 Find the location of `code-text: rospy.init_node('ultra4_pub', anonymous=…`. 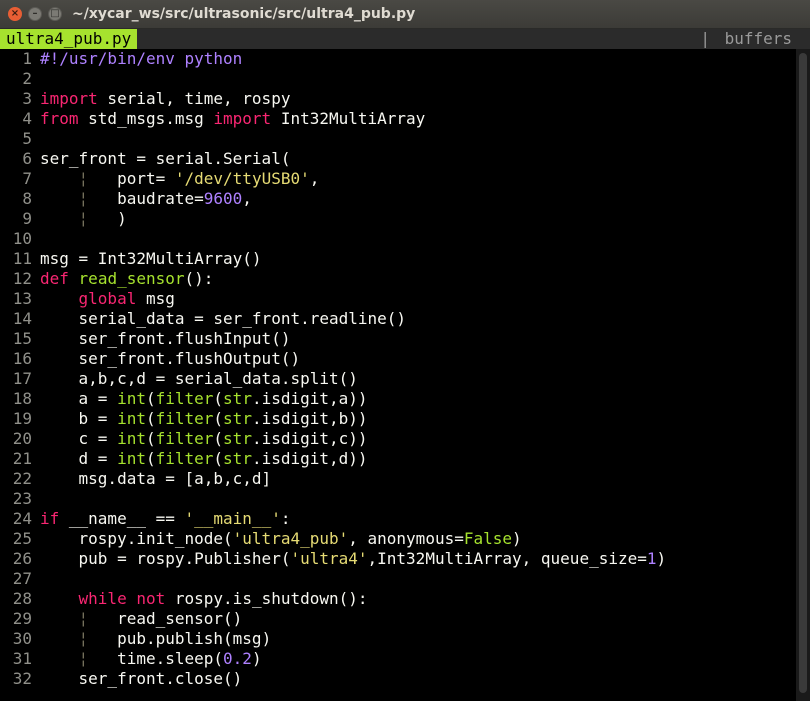

code-text: rospy.init_node('ultra4_pub', anonymous=… is located at coordinates (425, 539).